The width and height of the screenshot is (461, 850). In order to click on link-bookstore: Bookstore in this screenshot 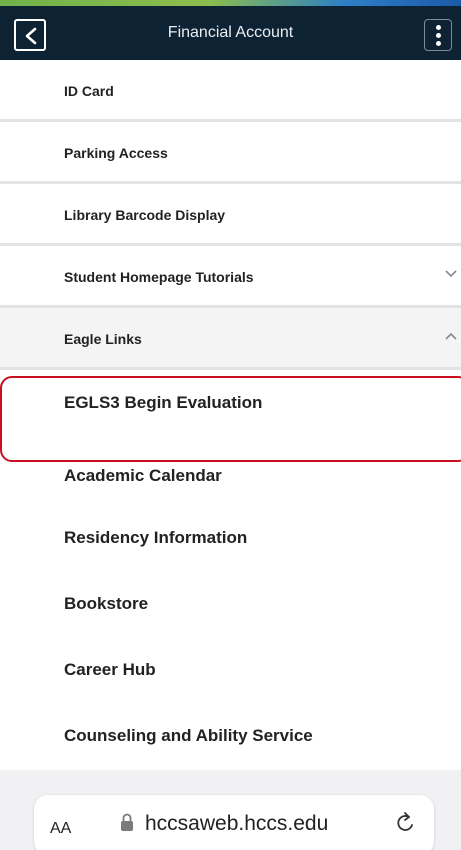, I will do `click(230, 604)`.